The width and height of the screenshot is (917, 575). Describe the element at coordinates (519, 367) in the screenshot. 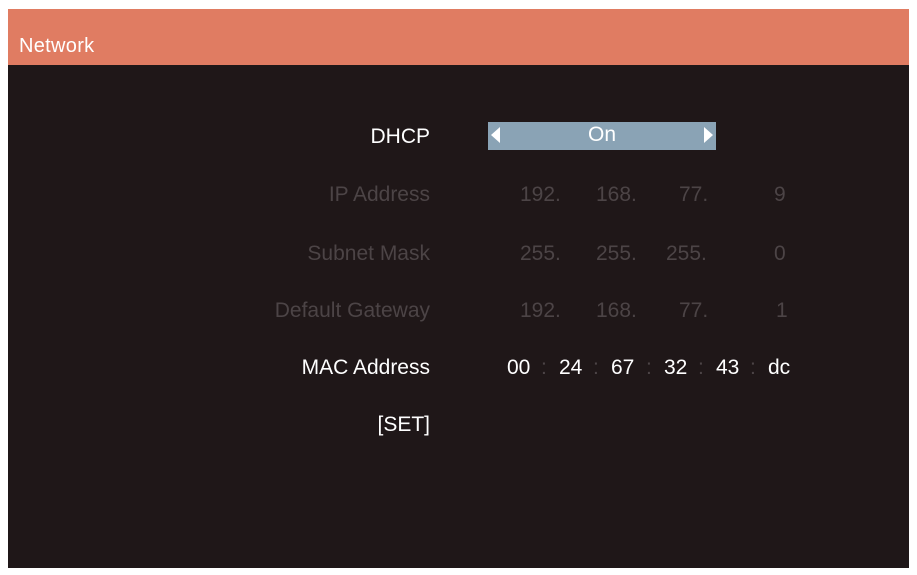

I see `mac-byte-1: 00` at that location.